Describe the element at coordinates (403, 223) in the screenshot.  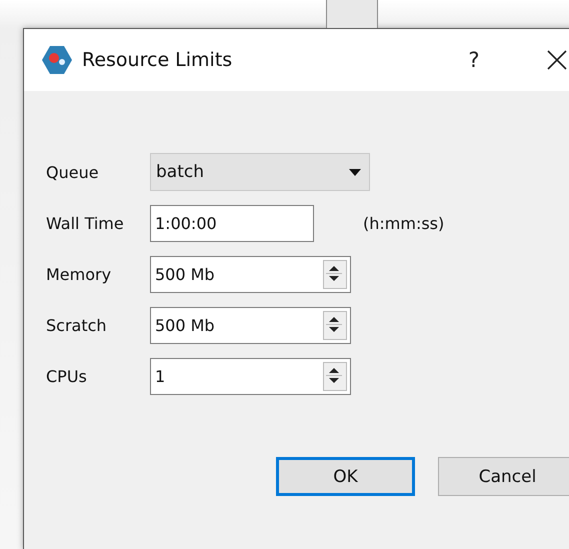
I see `format-hint: (h:mm:ss)` at that location.